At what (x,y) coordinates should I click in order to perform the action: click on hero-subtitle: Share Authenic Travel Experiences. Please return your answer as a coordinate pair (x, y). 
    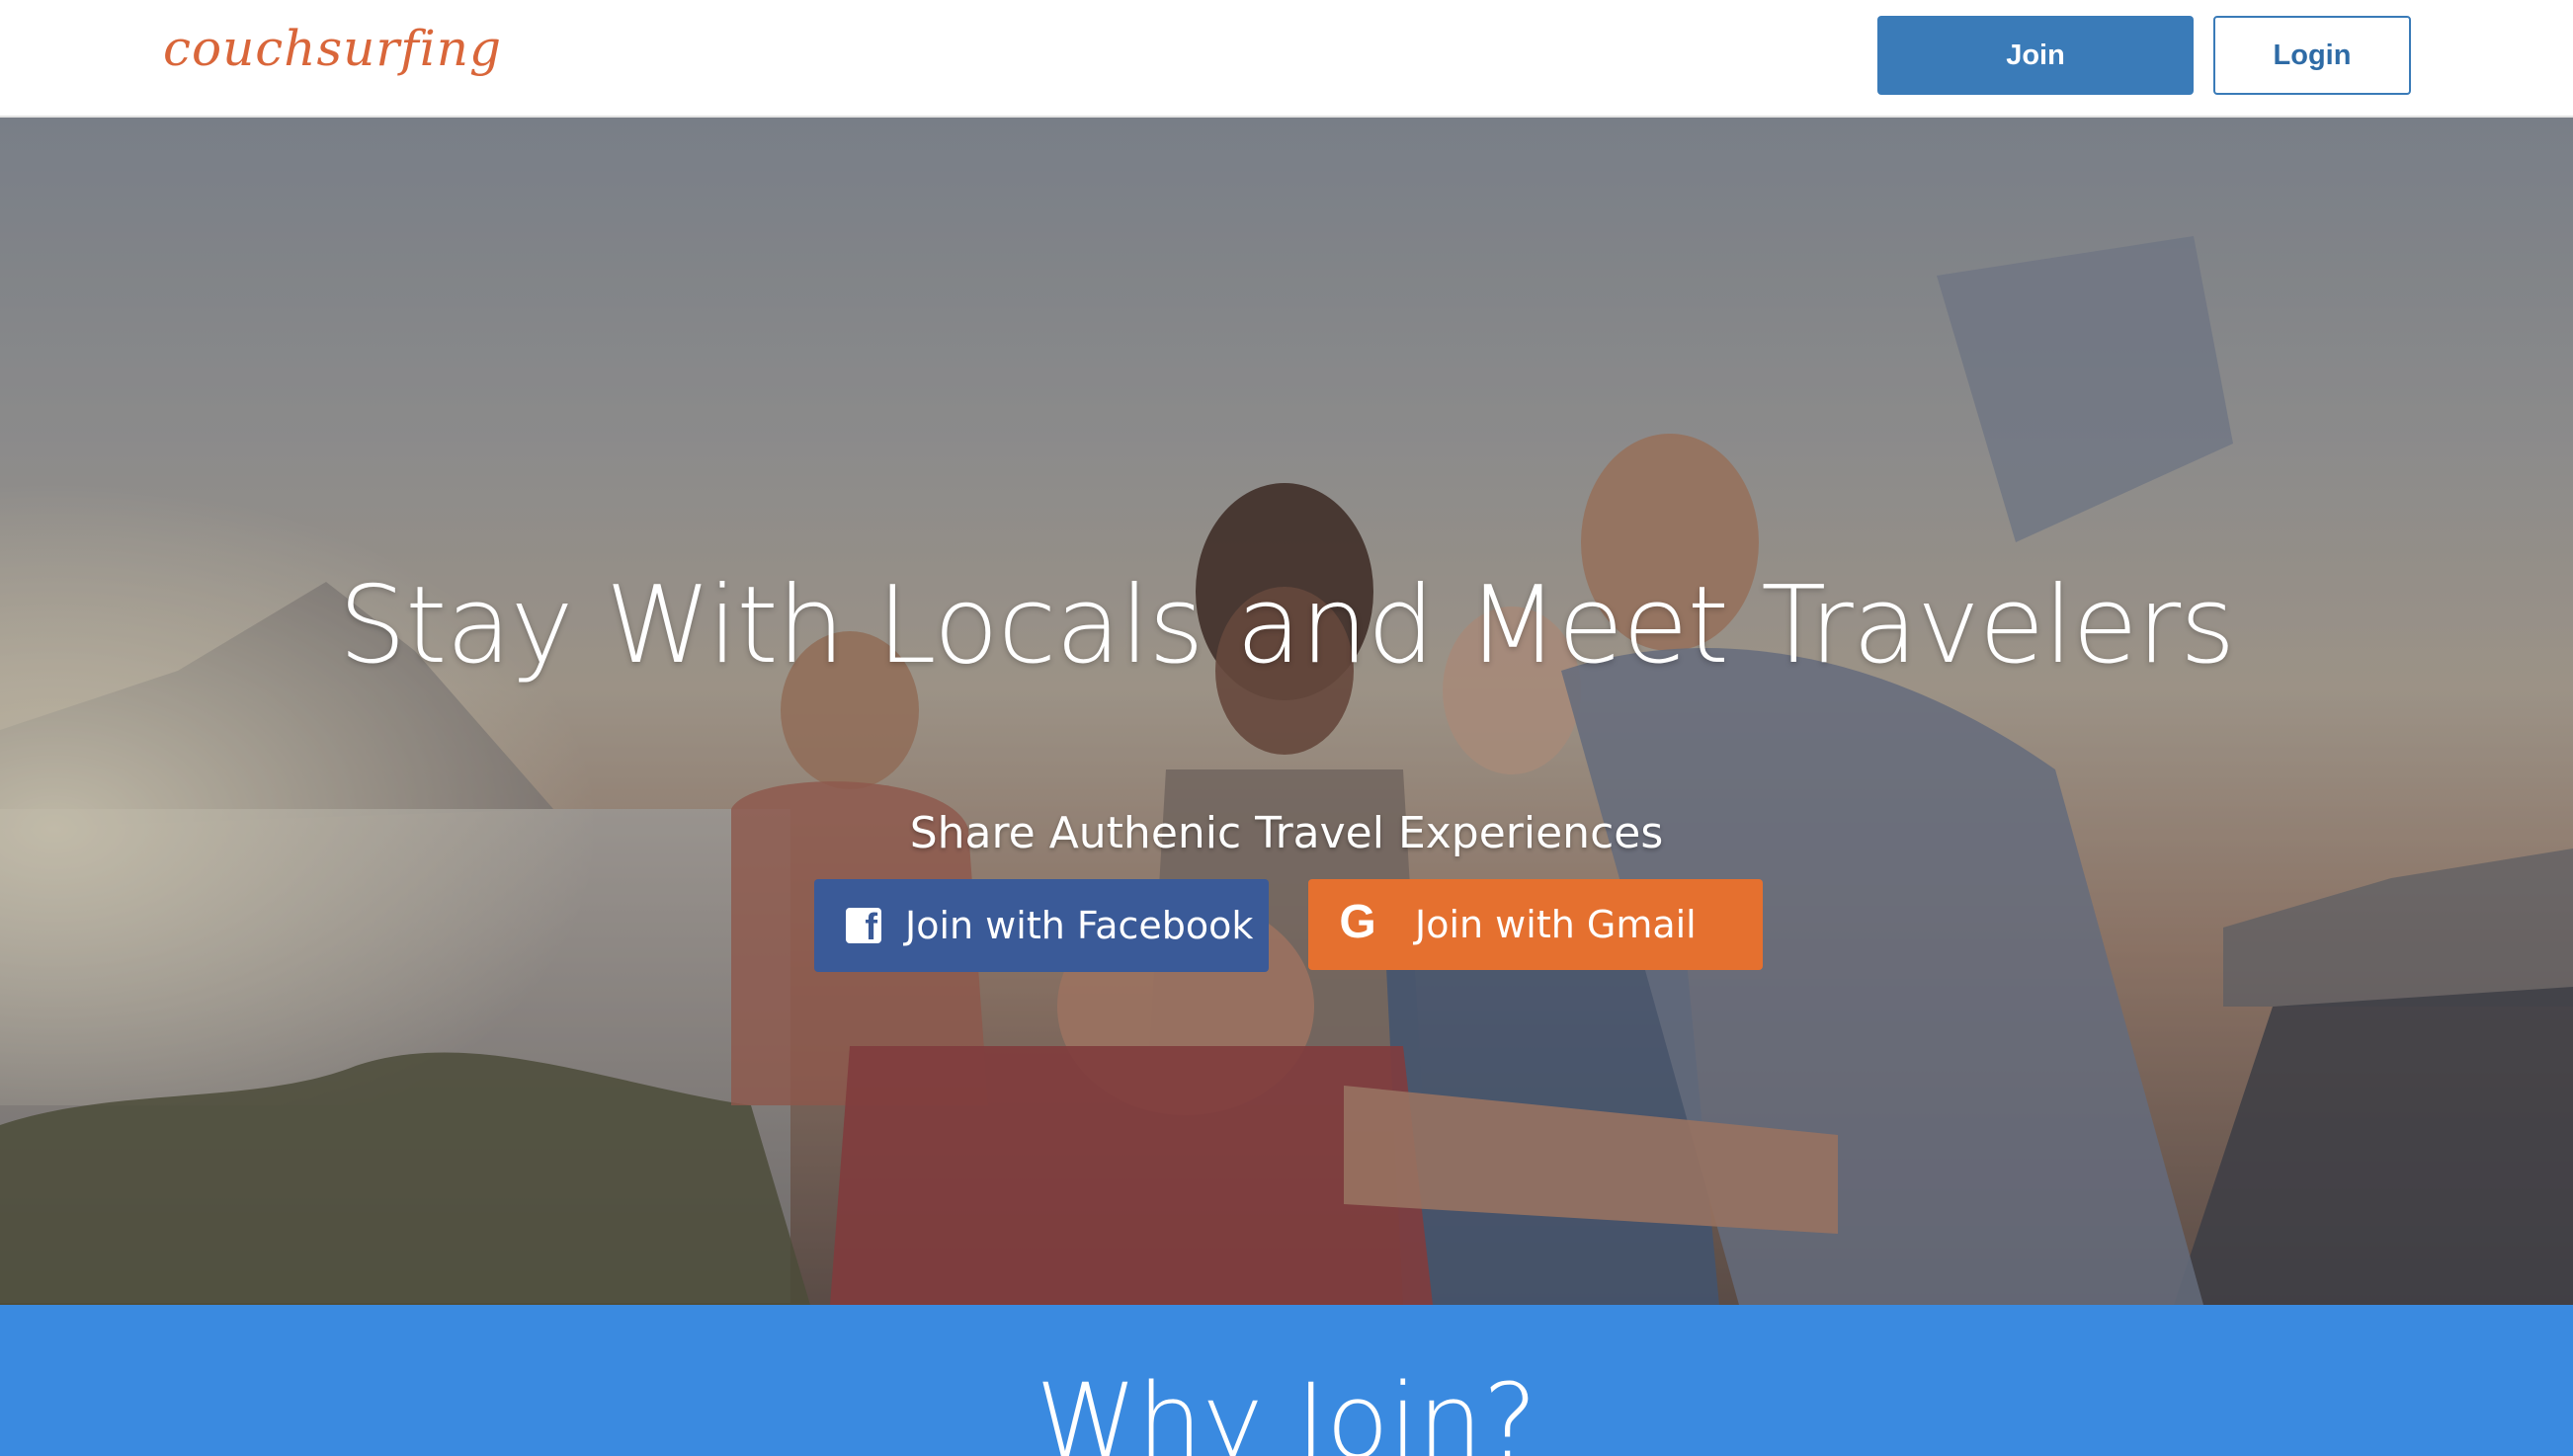
    Looking at the image, I should click on (1286, 833).